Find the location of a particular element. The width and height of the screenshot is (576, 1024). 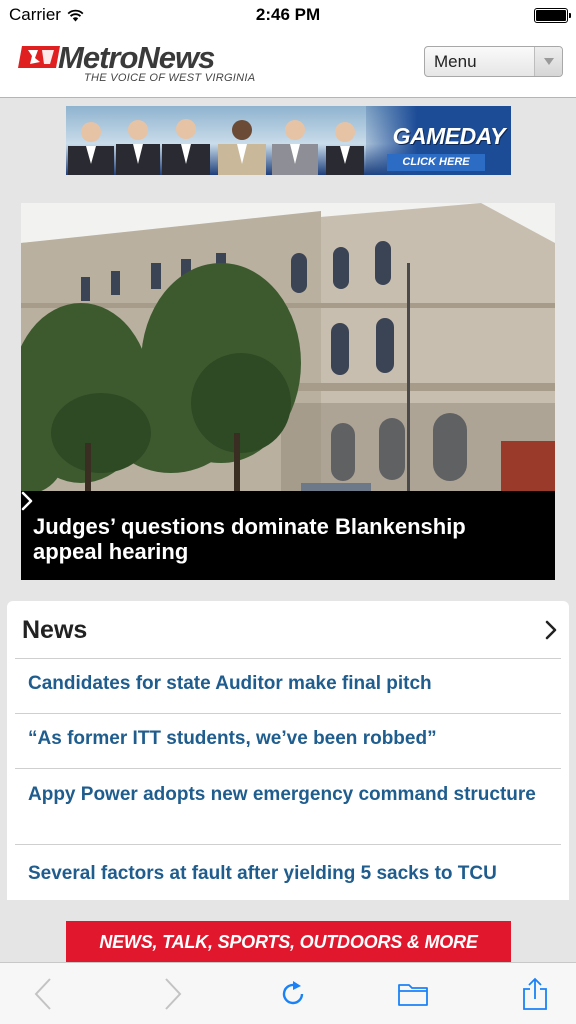

share-button is located at coordinates (535, 994).